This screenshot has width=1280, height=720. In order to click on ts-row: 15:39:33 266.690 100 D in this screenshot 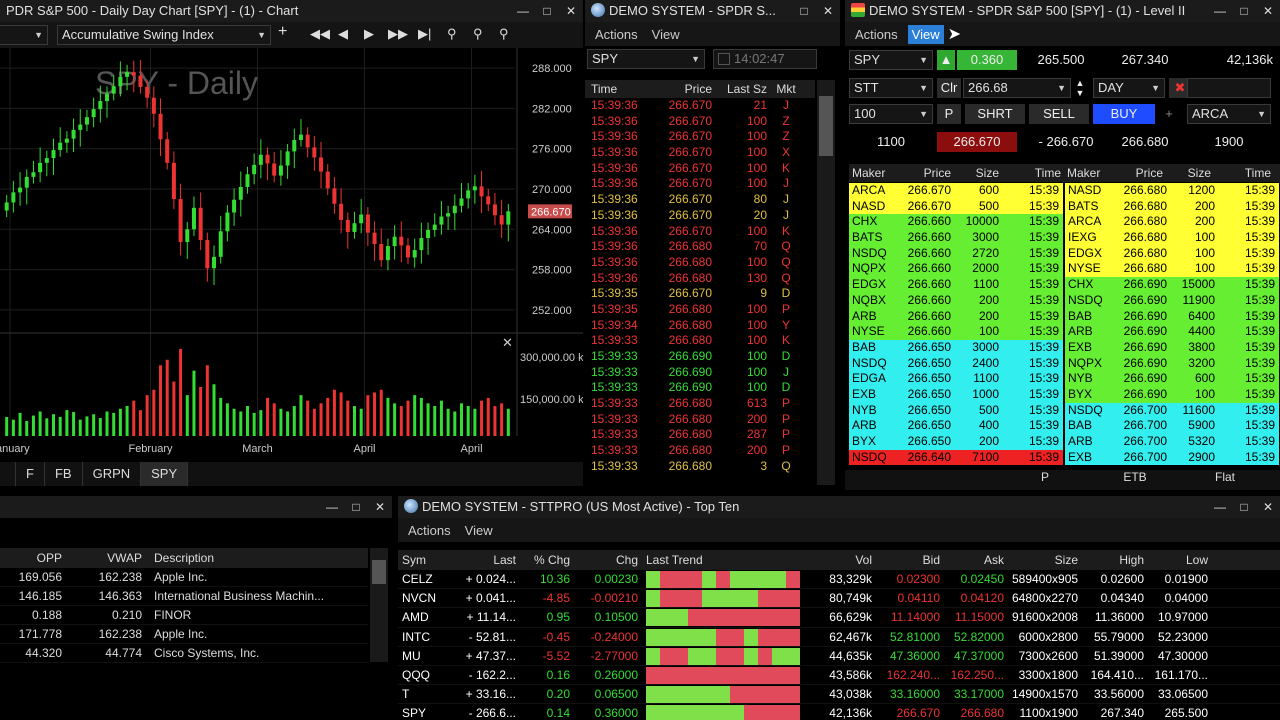, I will do `click(700, 357)`.